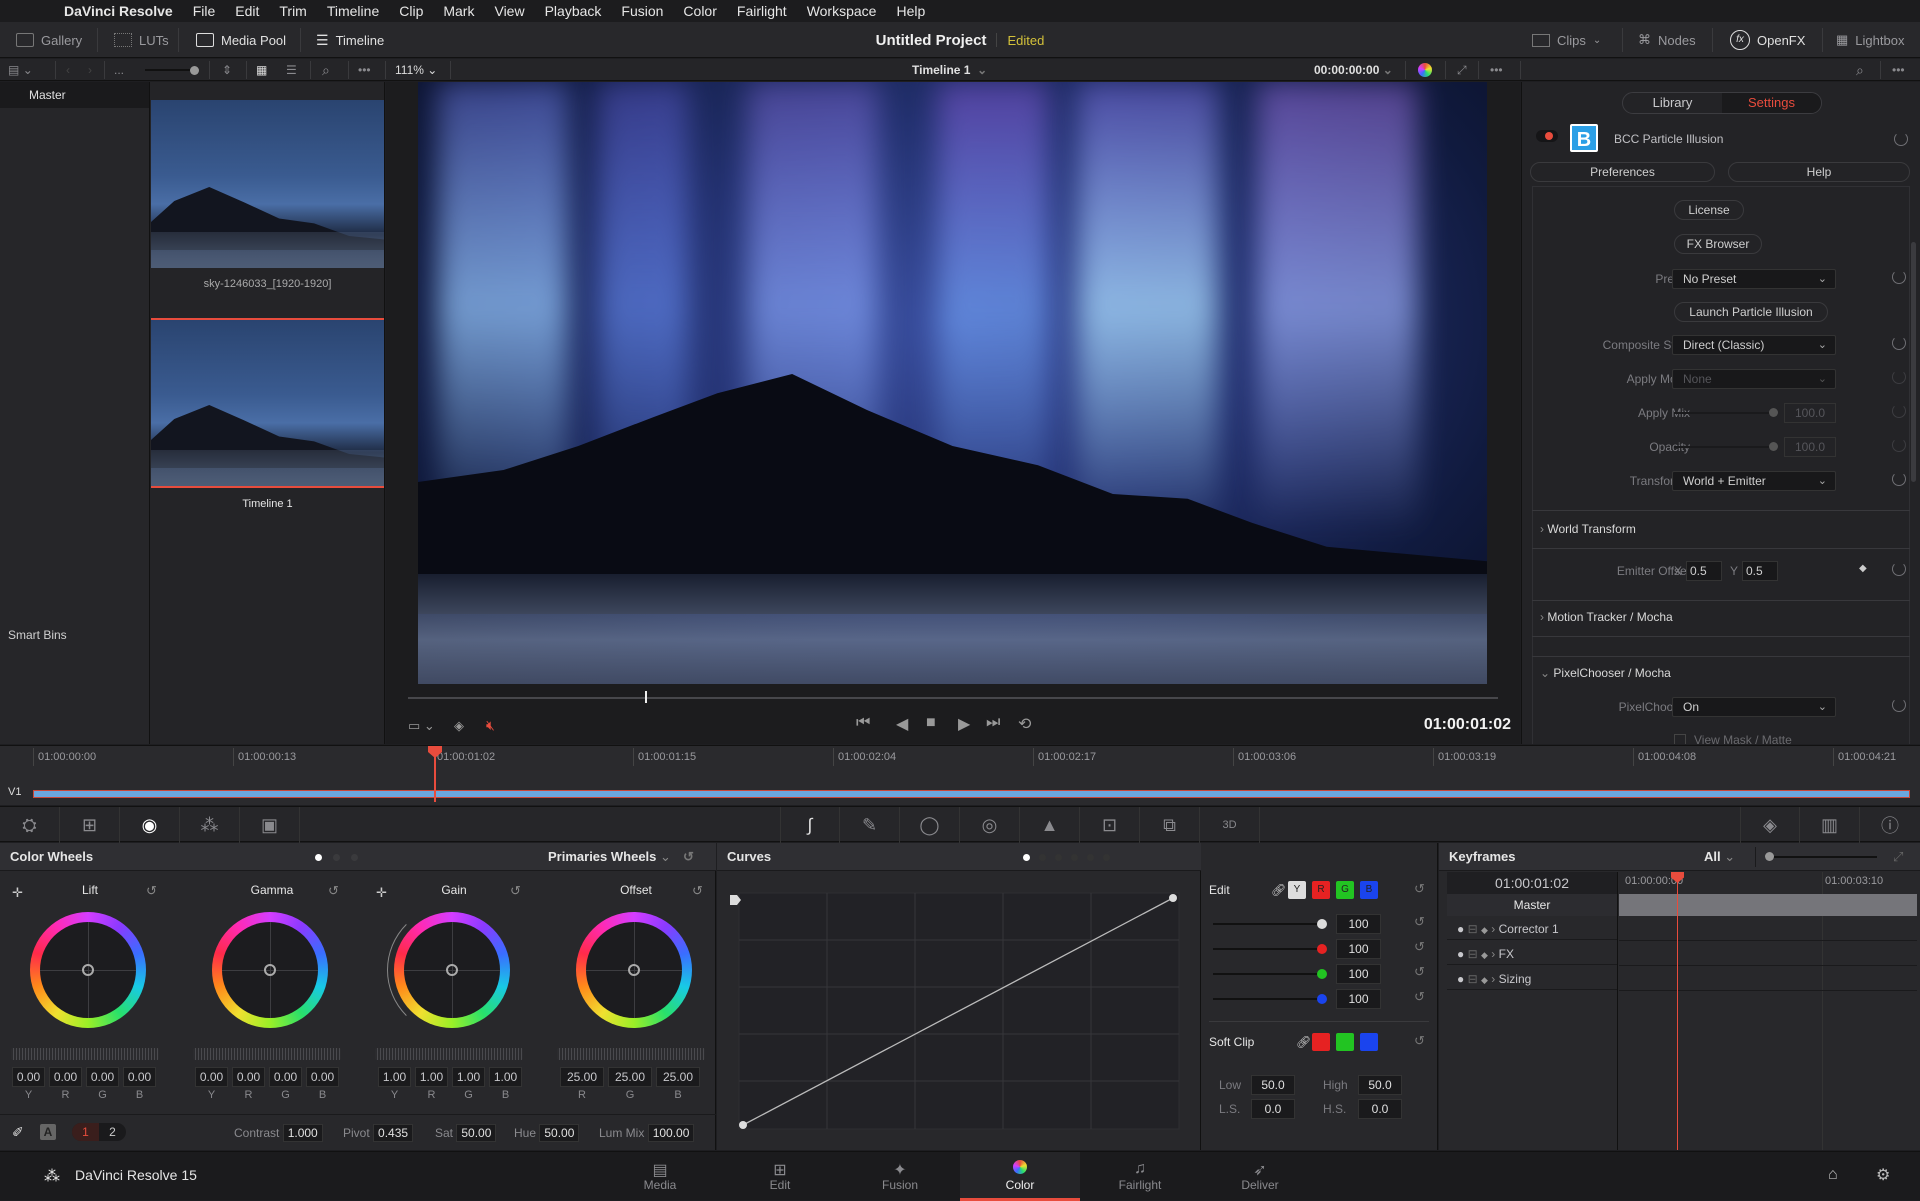  Describe the element at coordinates (416, 70) in the screenshot. I see `viewer-zoom: 111% ⌄` at that location.